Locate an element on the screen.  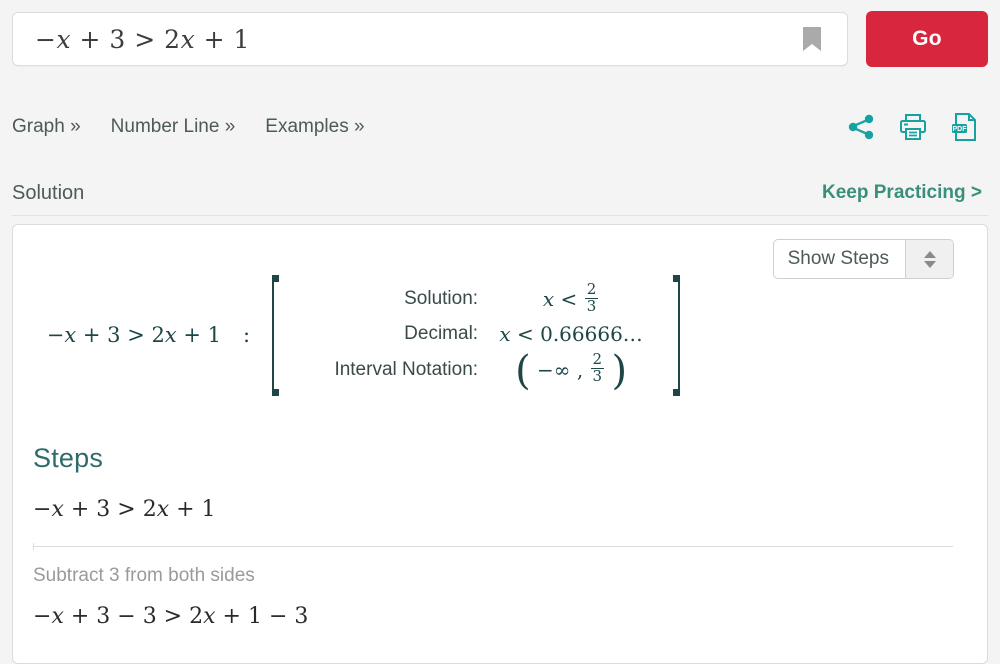
nav-link-graph: Graph » is located at coordinates (46, 127).